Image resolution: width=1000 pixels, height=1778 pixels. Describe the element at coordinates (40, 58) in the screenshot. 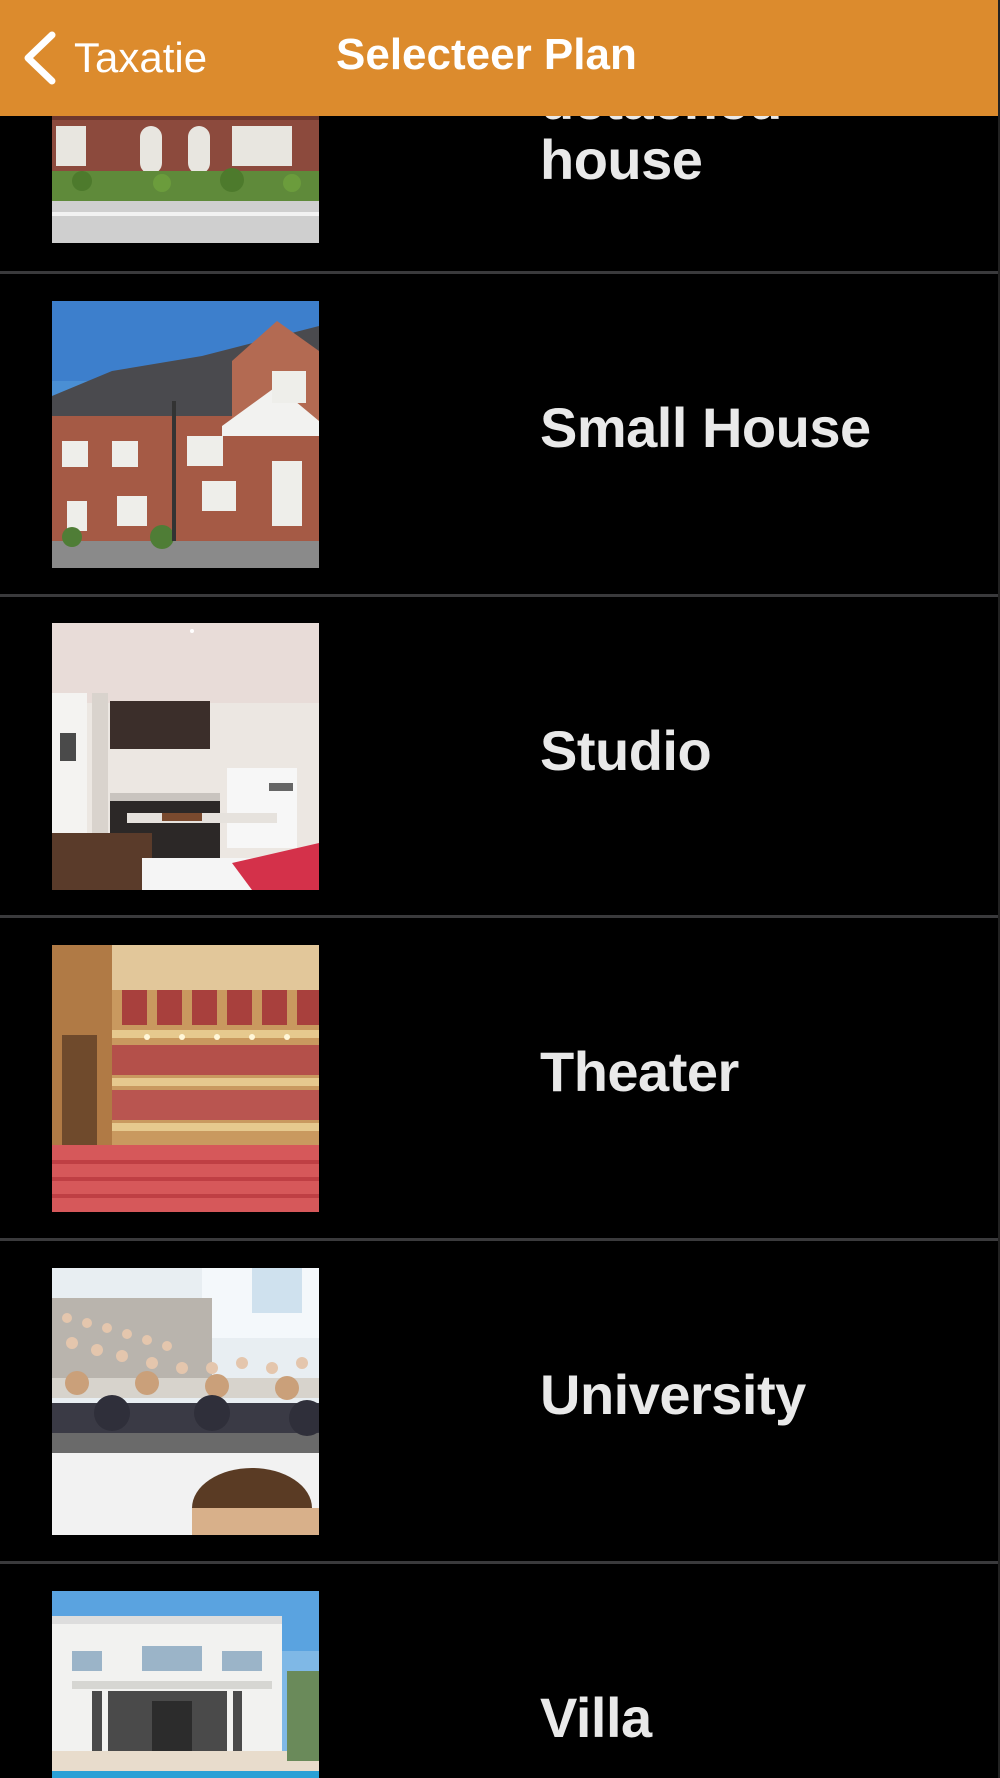

I see `chevron-left-icon` at that location.